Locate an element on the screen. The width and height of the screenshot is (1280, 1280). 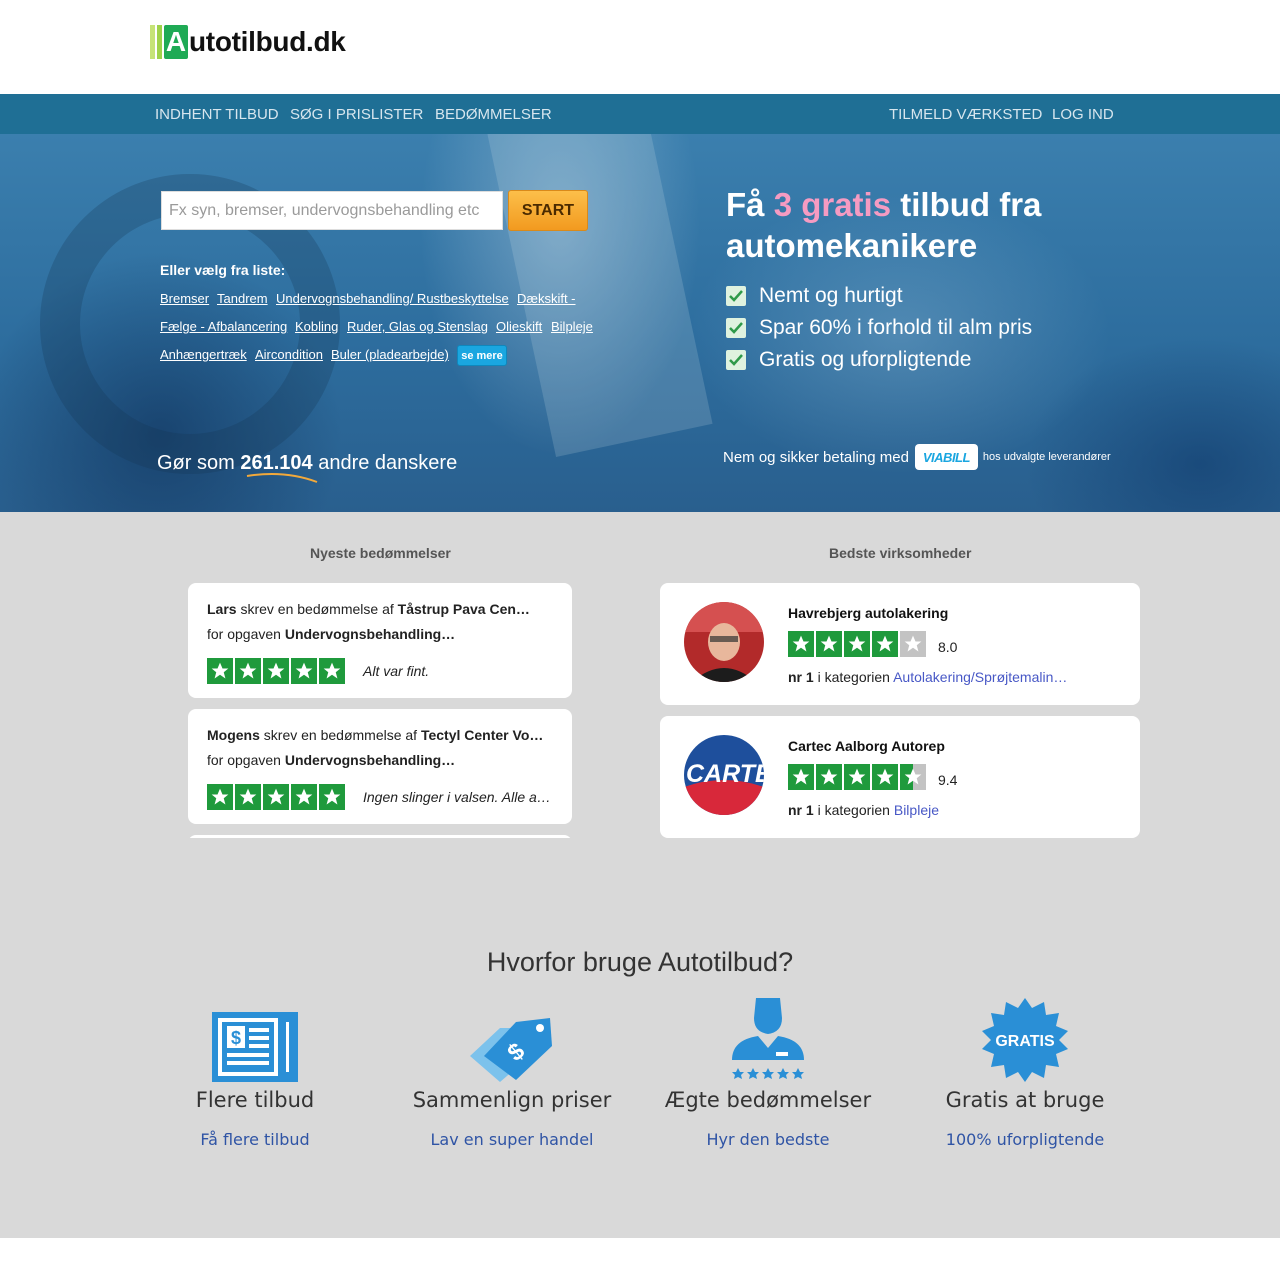
counter-suffix: andre danskere is located at coordinates (388, 463).